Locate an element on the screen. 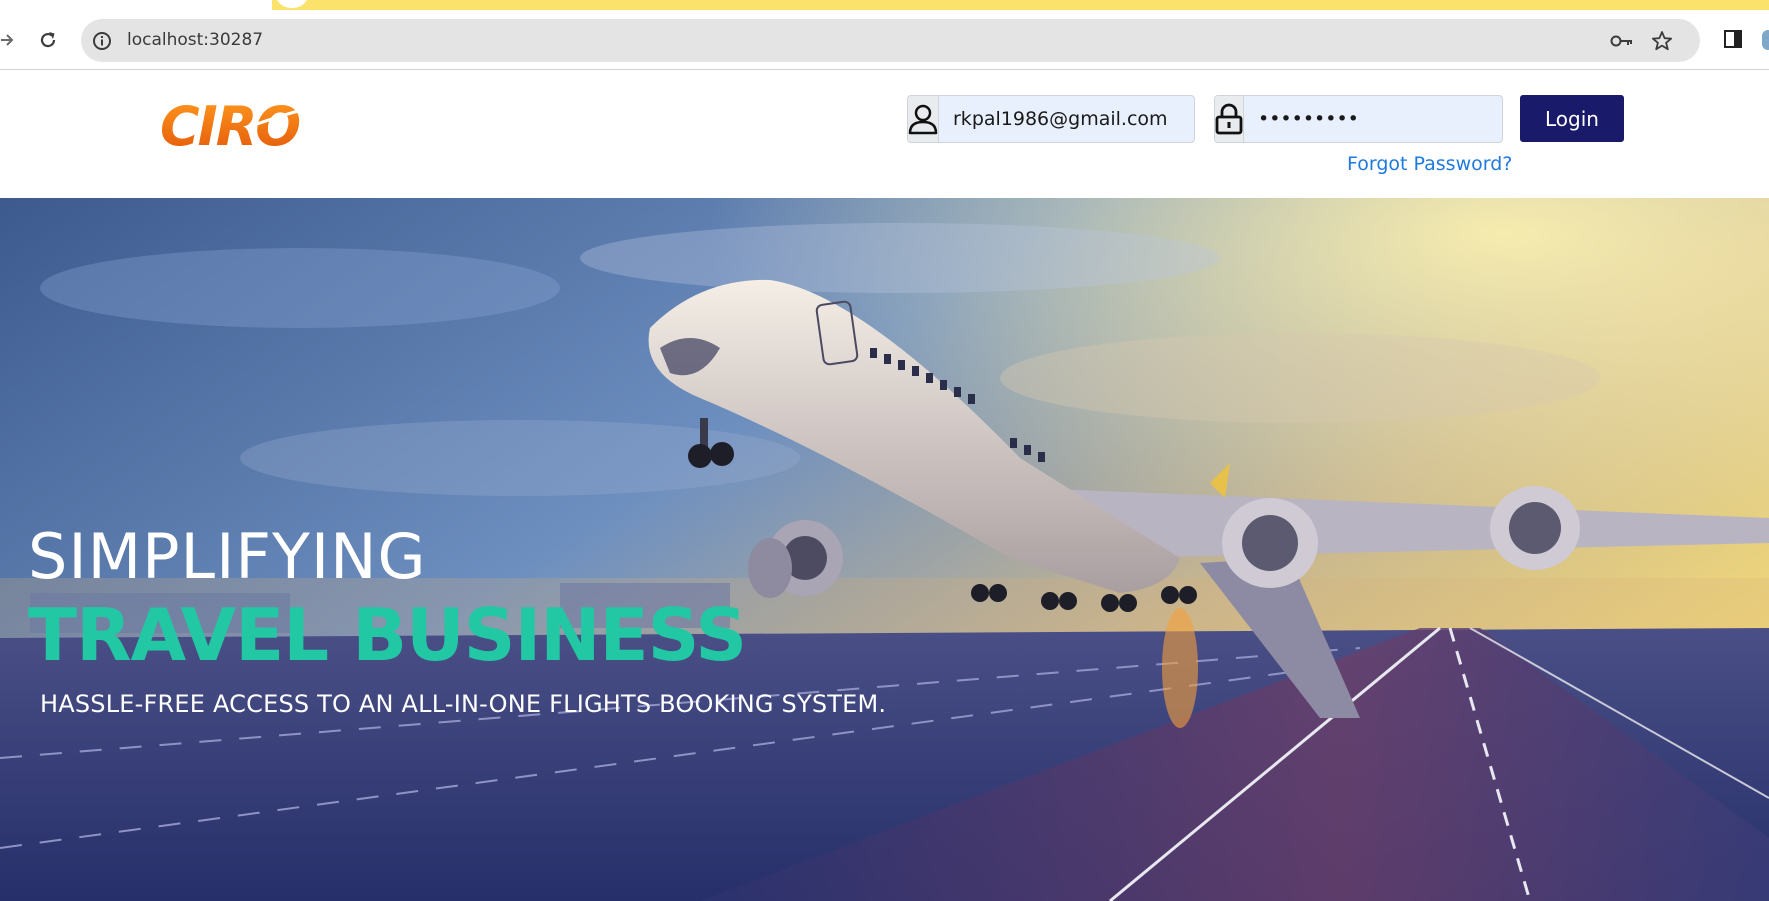 The height and width of the screenshot is (901, 1769). address-bar: localhost:30287 is located at coordinates (890, 40).